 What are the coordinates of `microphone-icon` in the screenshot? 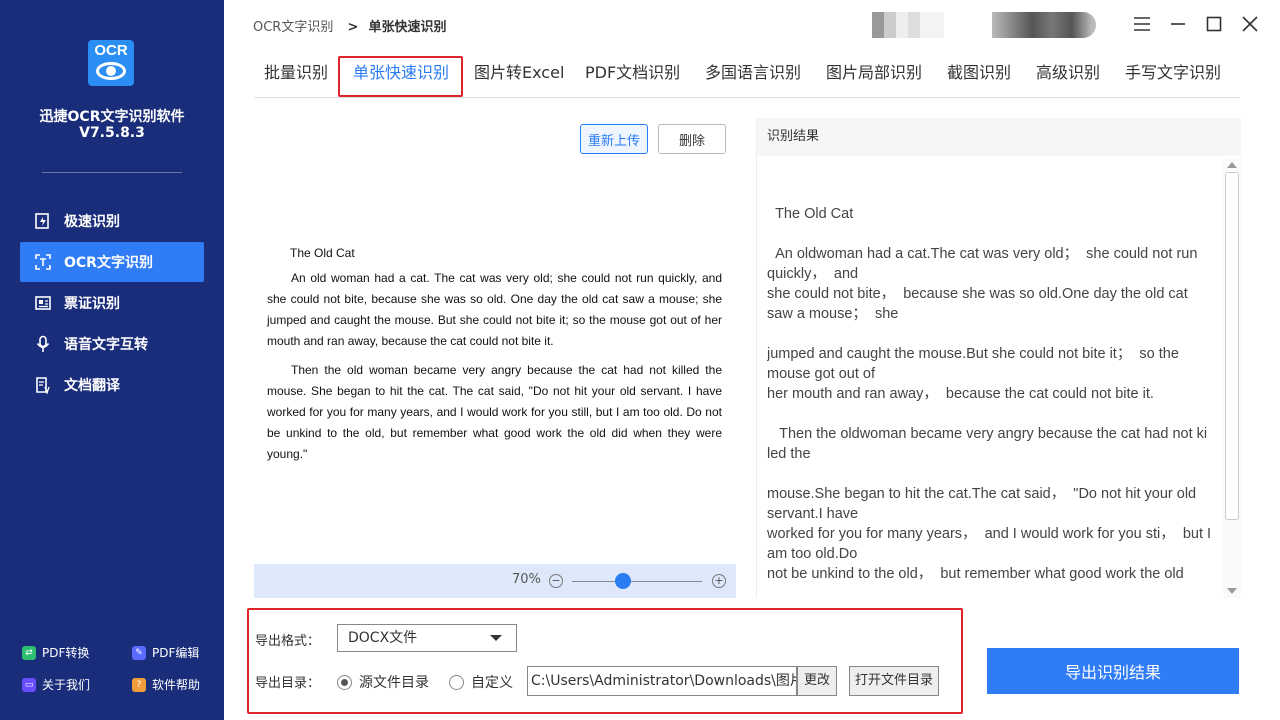 It's located at (43, 344).